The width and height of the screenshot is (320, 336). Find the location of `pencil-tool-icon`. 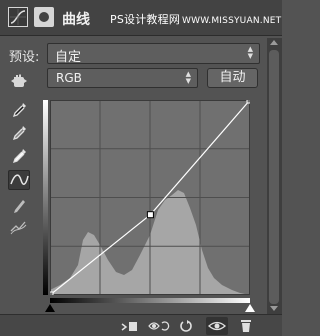

pencil-tool-icon is located at coordinates (19, 205).